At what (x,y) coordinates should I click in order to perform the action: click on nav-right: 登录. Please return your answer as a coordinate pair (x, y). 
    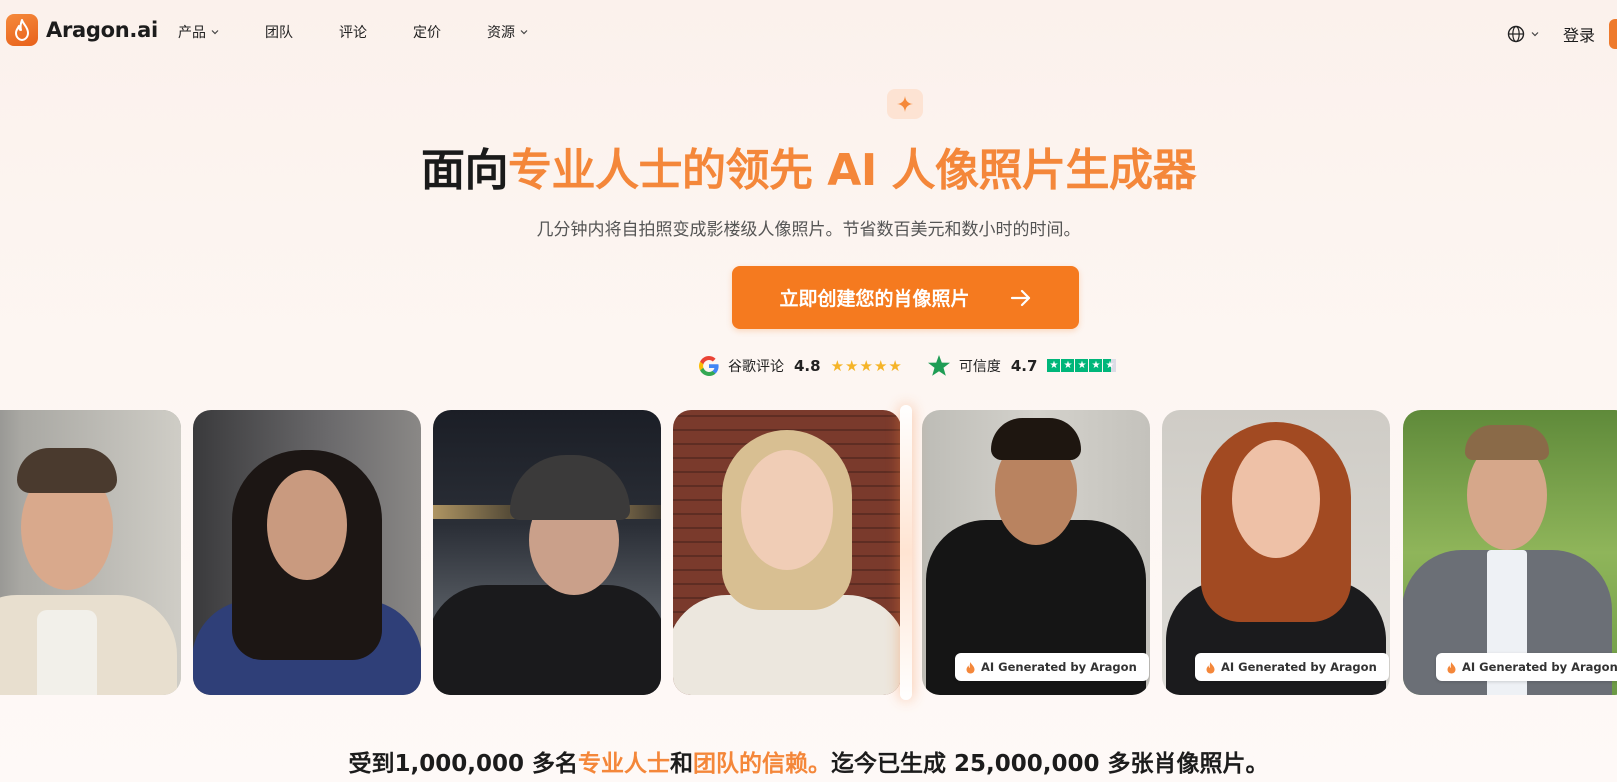
    Looking at the image, I should click on (1562, 34).